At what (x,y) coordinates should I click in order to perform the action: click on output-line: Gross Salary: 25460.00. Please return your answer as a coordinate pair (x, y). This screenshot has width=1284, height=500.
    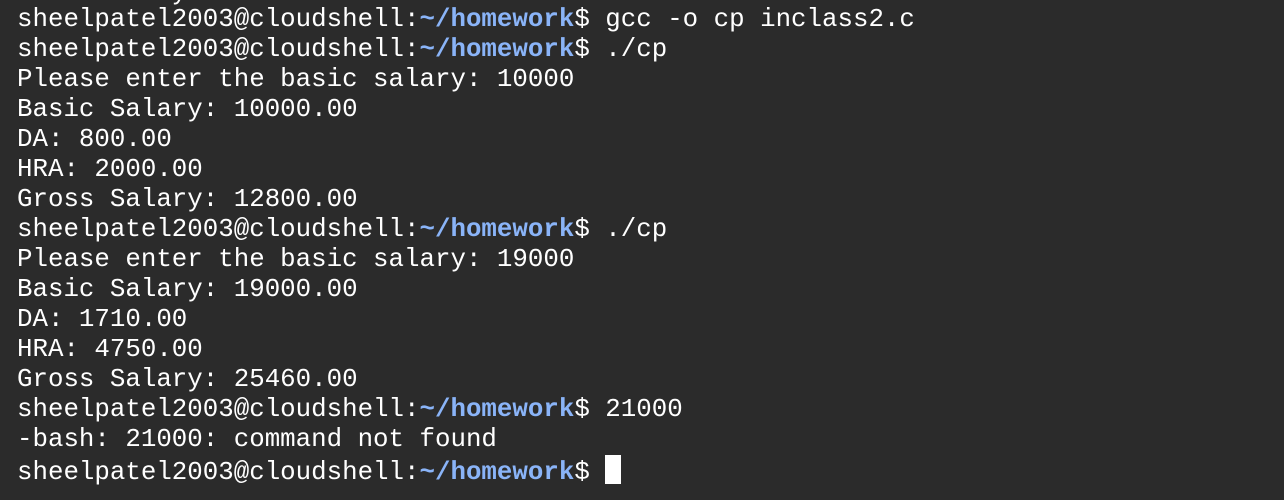
    Looking at the image, I should click on (187, 379).